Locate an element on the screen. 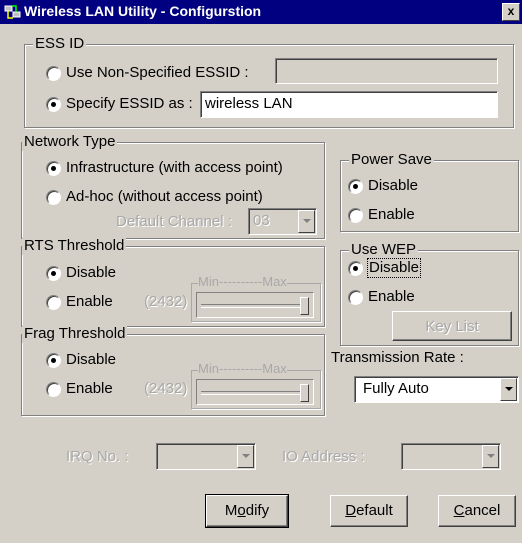 The width and height of the screenshot is (522, 543). power-save-disable-label: Disable is located at coordinates (393, 185).